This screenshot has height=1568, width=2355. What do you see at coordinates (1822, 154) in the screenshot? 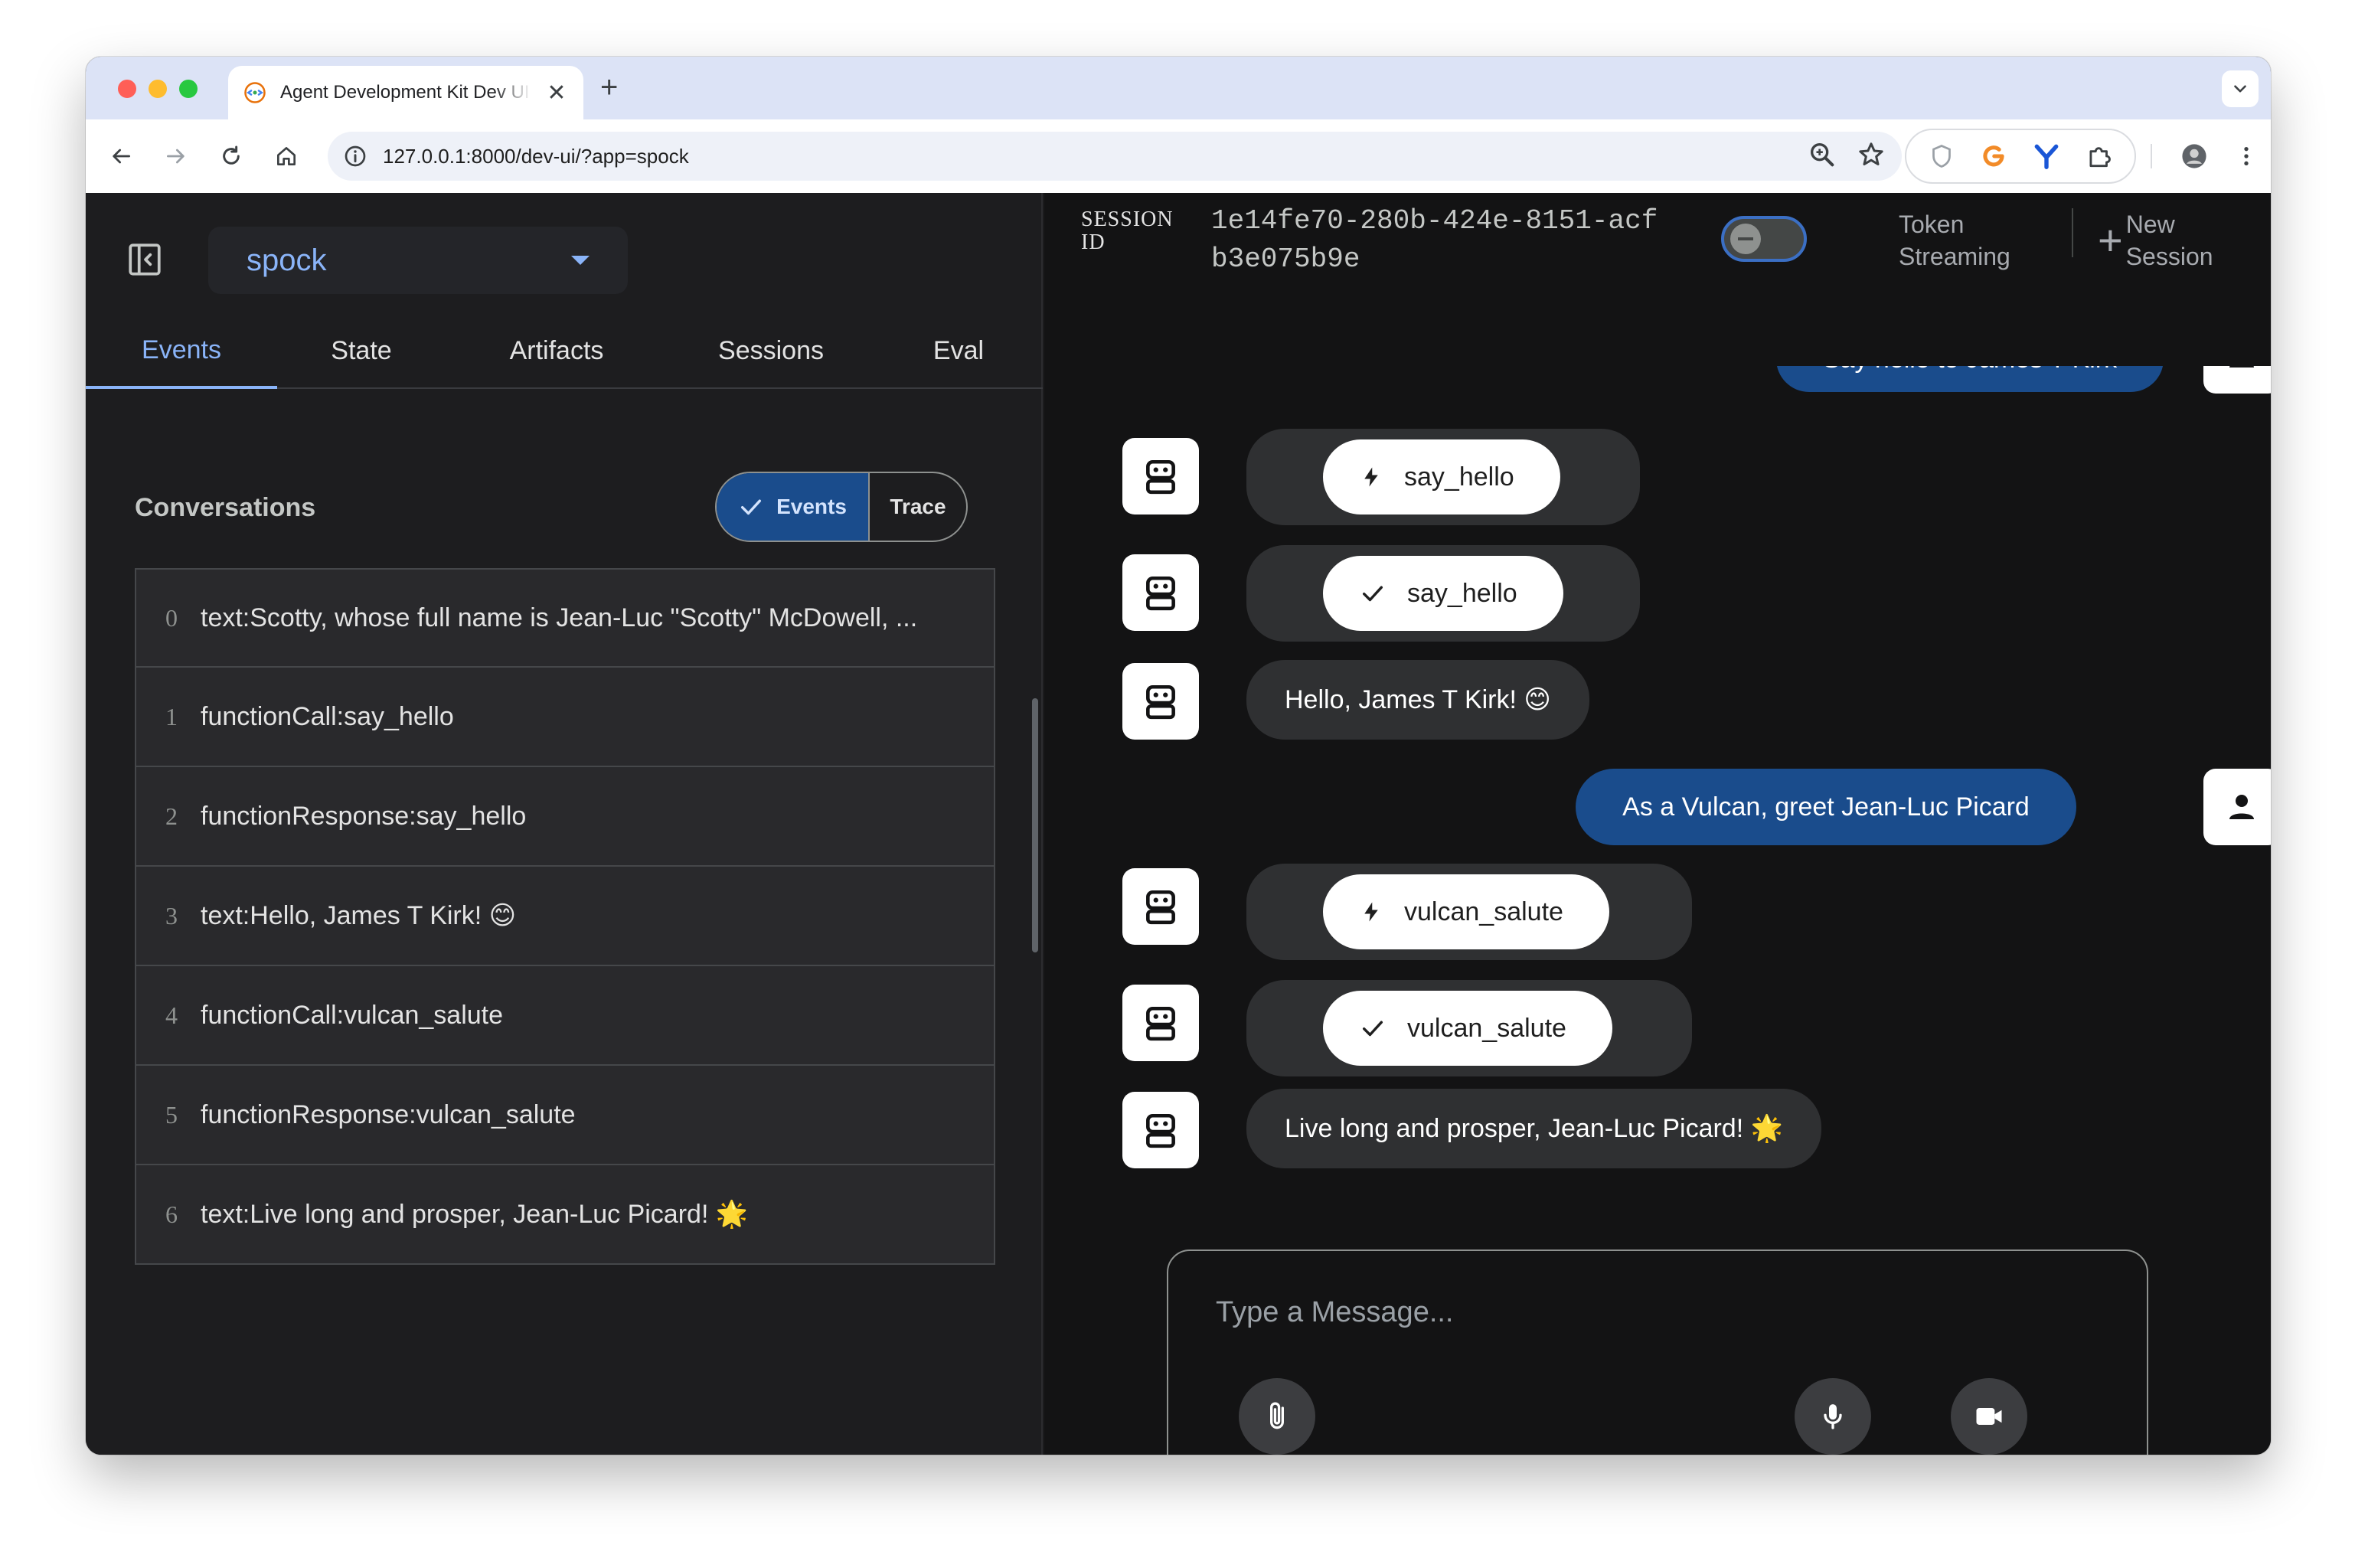
I see `zoom-icon` at bounding box center [1822, 154].